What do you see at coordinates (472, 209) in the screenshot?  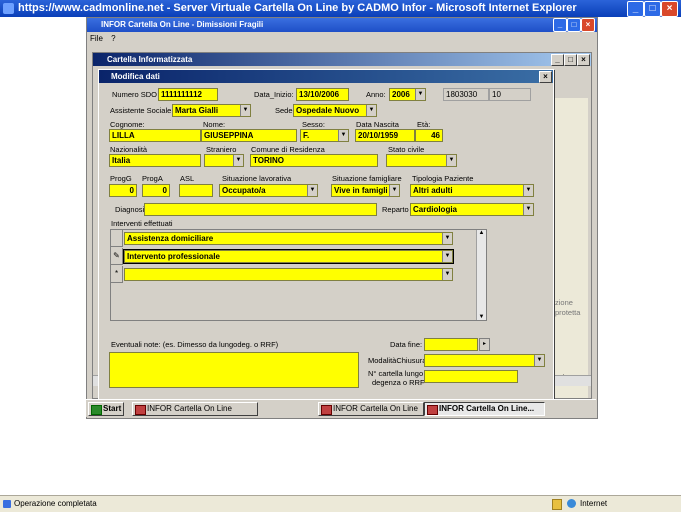 I see `reparto-select: Cardiologia ▼` at bounding box center [472, 209].